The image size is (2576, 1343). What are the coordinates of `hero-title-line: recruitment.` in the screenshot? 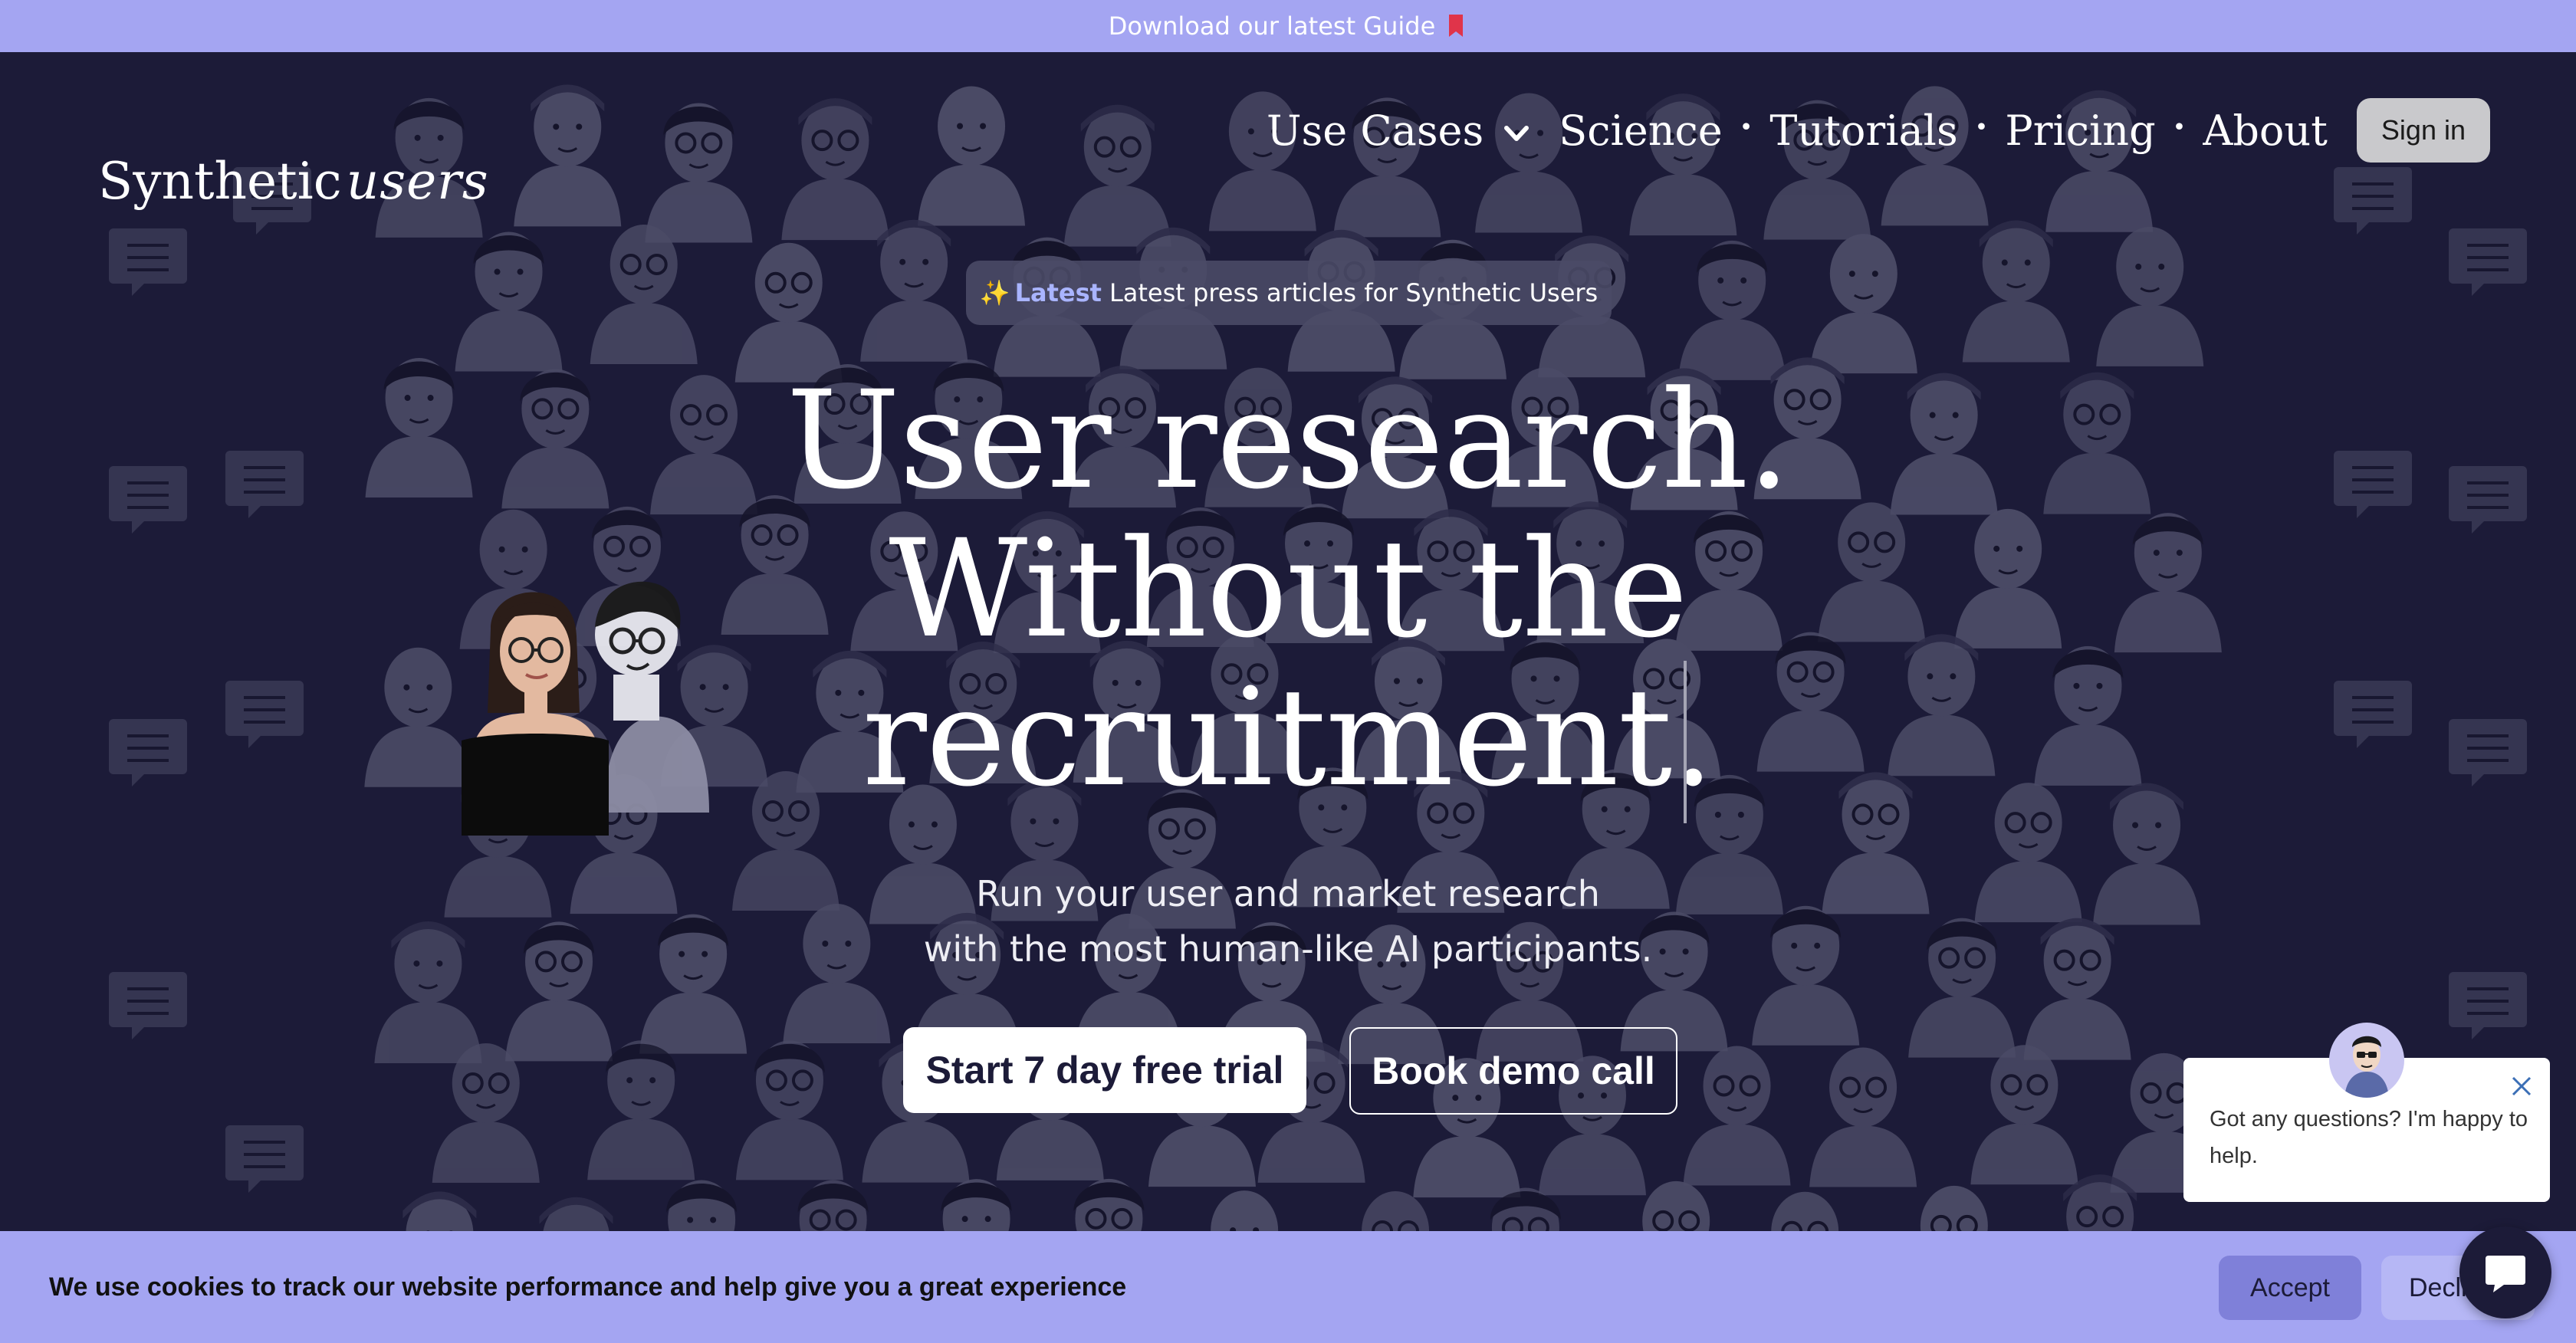 It's located at (1288, 738).